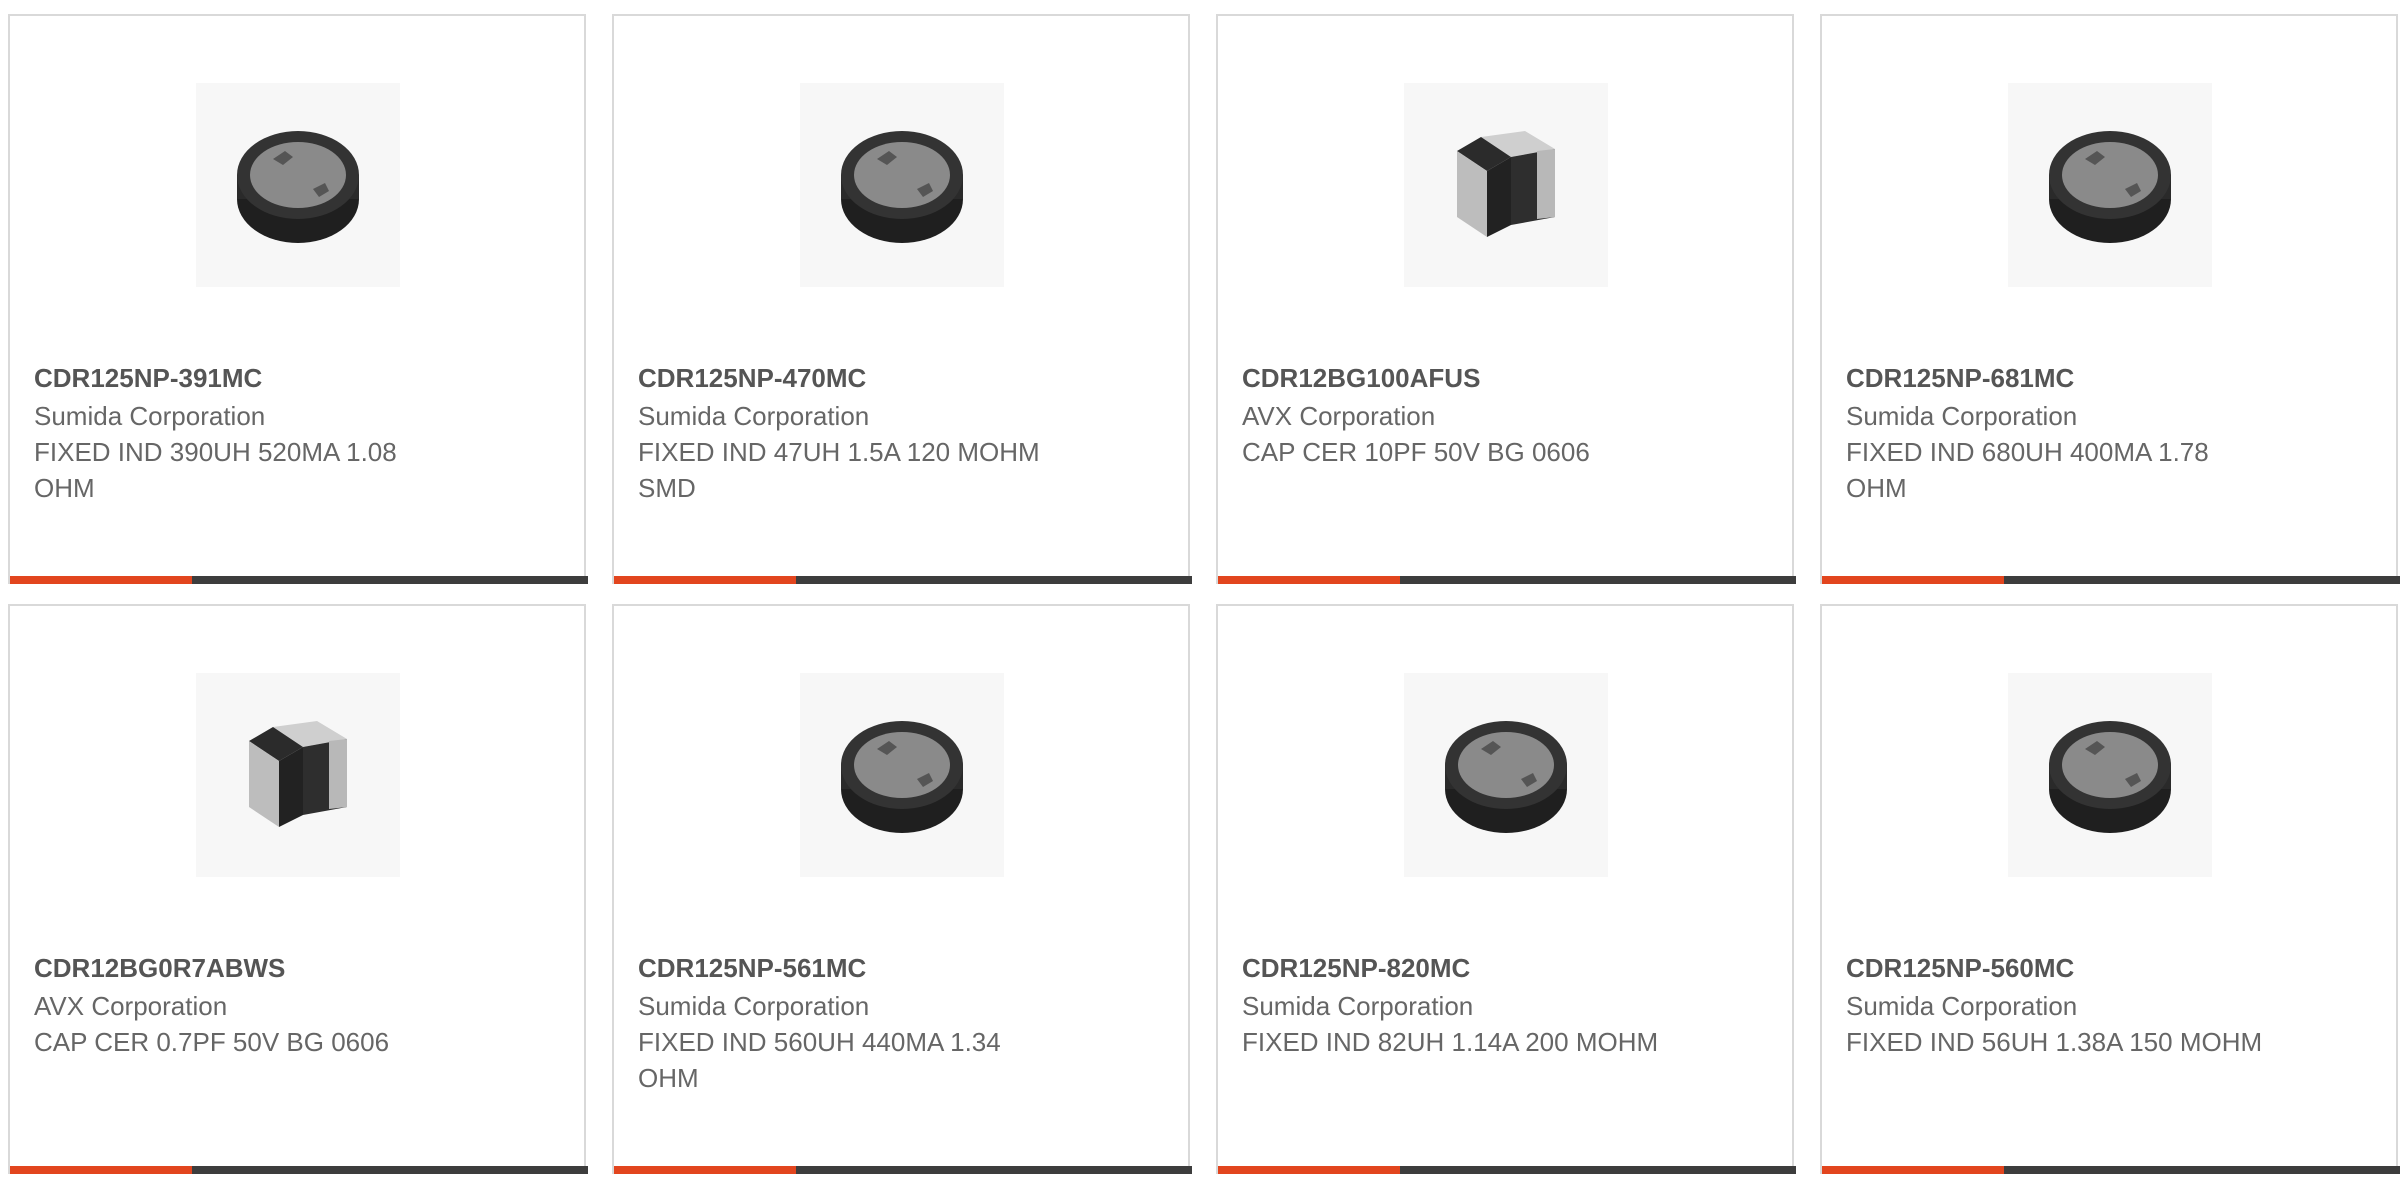 The image size is (2400, 1181). Describe the element at coordinates (819, 1060) in the screenshot. I see `description: FIXED IND 560UH 440MA 1.34 OHM` at that location.